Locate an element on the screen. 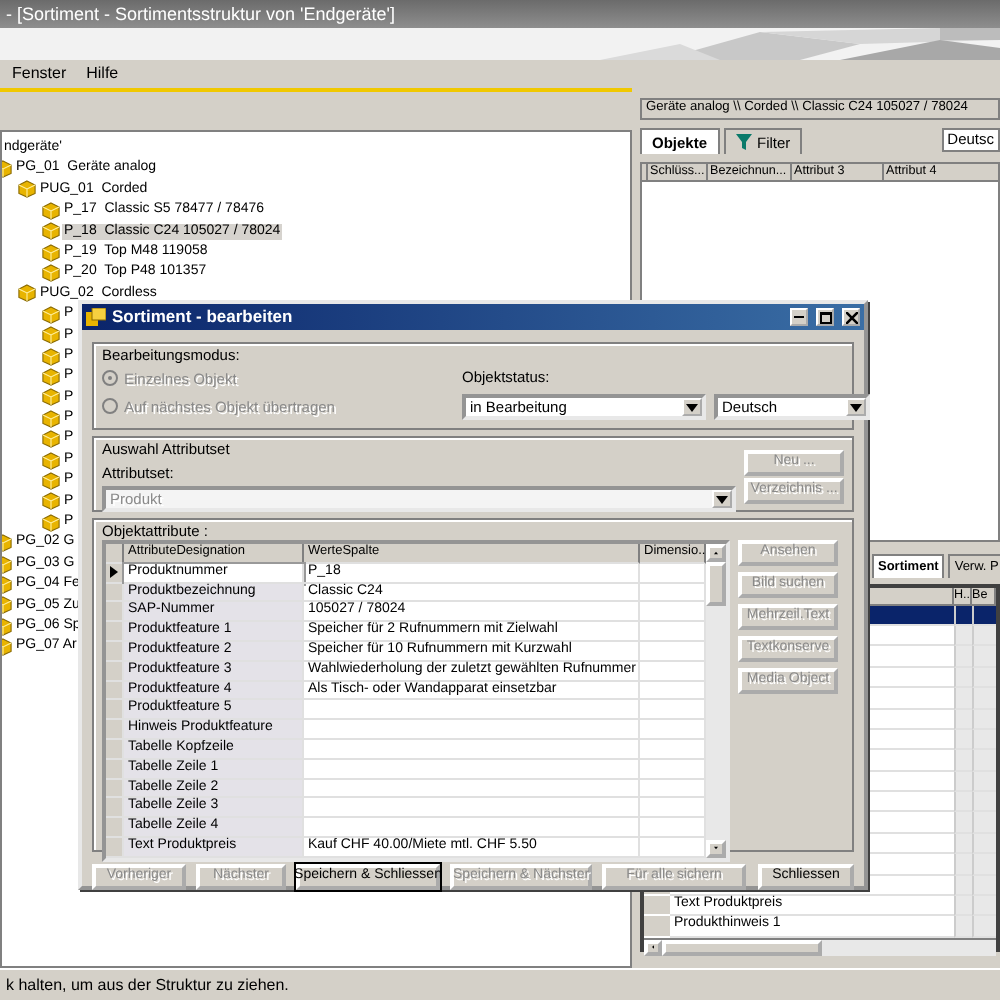 This screenshot has height=1000, width=1000. maximize-button is located at coordinates (825, 317).